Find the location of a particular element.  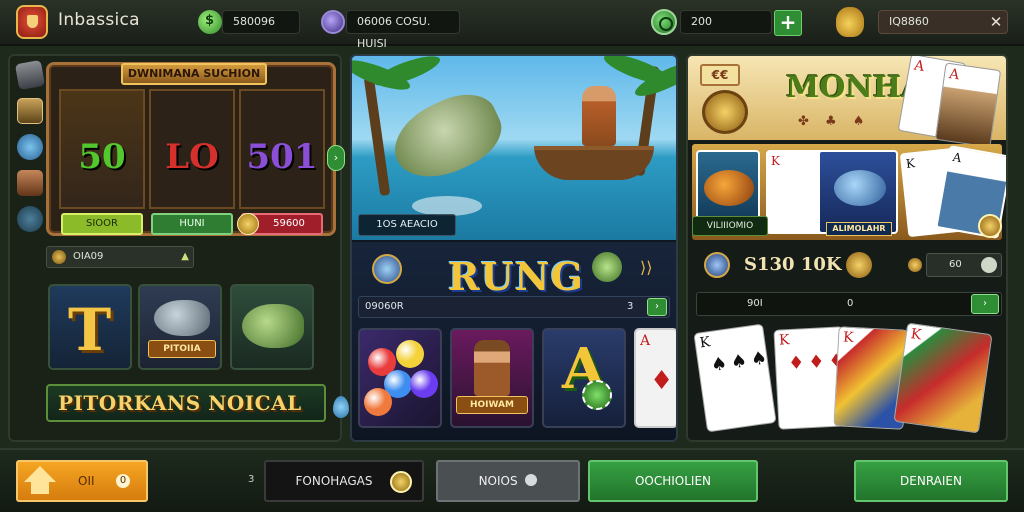

shop-label: FONOHAGAS is located at coordinates (334, 481).